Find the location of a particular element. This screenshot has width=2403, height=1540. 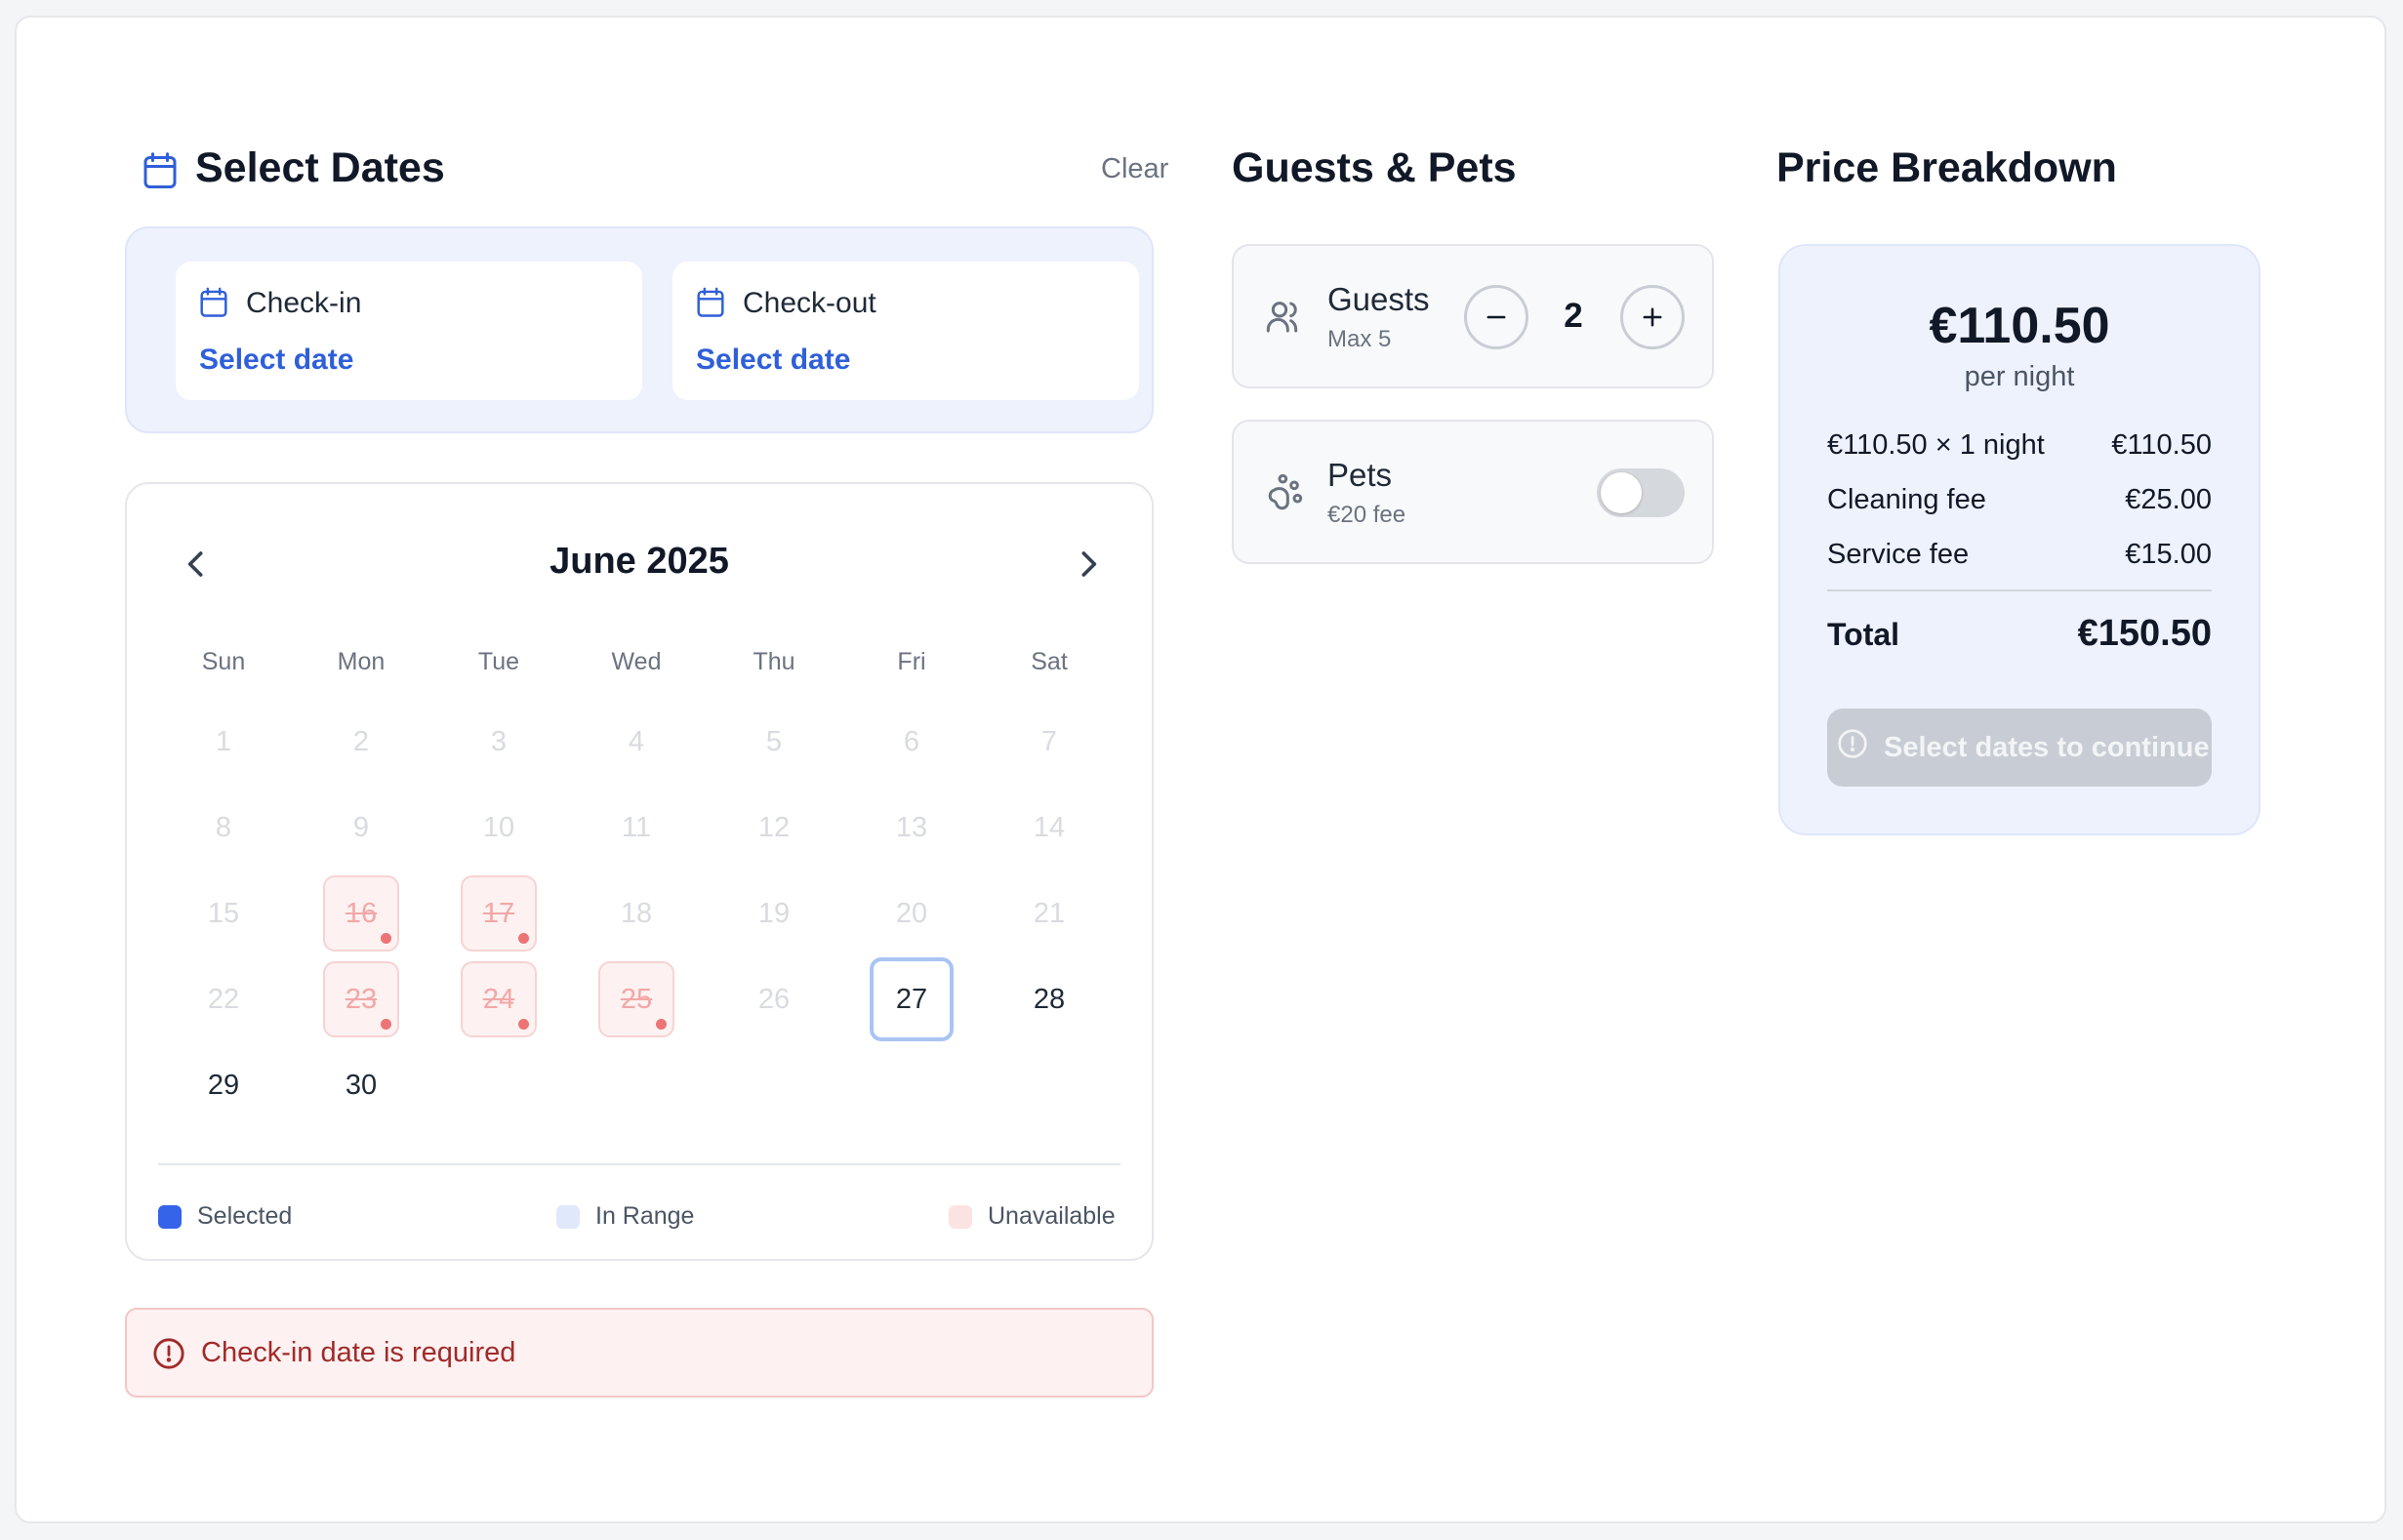

weekday-header: Tue is located at coordinates (498, 661).